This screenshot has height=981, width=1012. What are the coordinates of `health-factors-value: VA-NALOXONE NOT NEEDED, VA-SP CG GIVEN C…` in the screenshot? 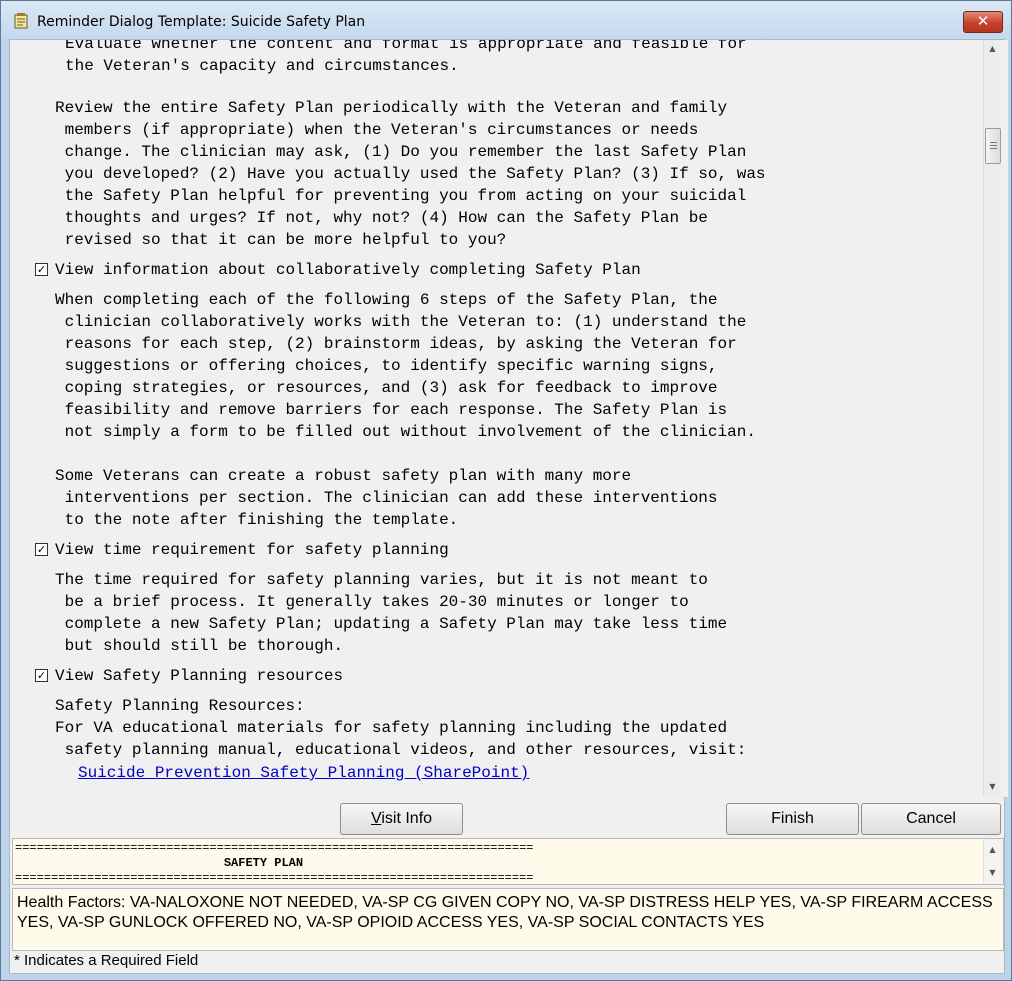 It's located at (505, 912).